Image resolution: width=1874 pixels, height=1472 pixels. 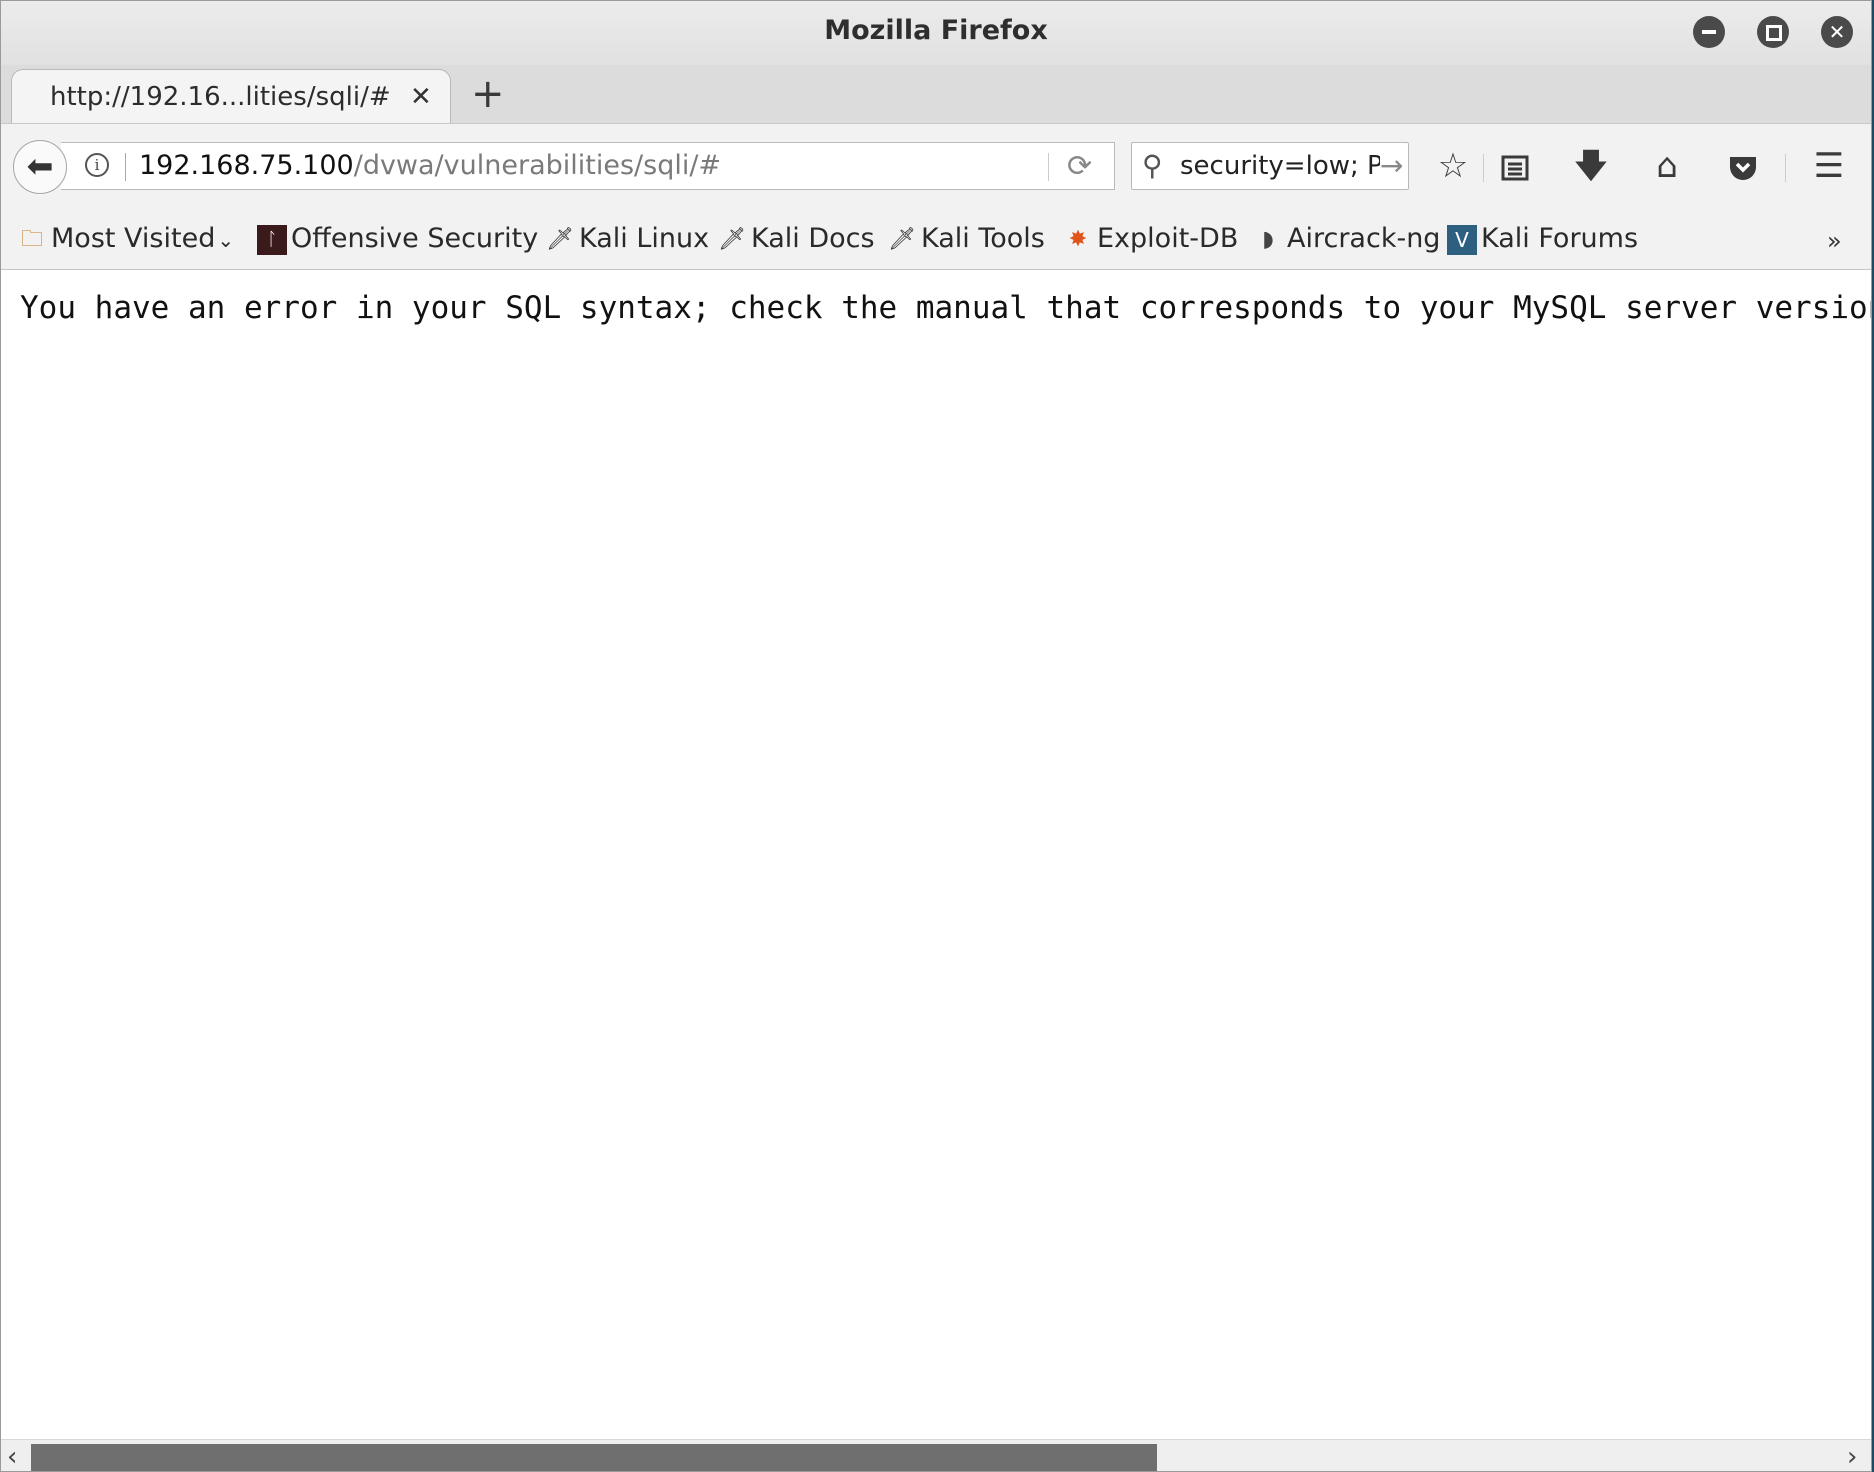 I want to click on tab-strip: http://192.16...lities/sqli/# ✕ +, so click(x=936, y=95).